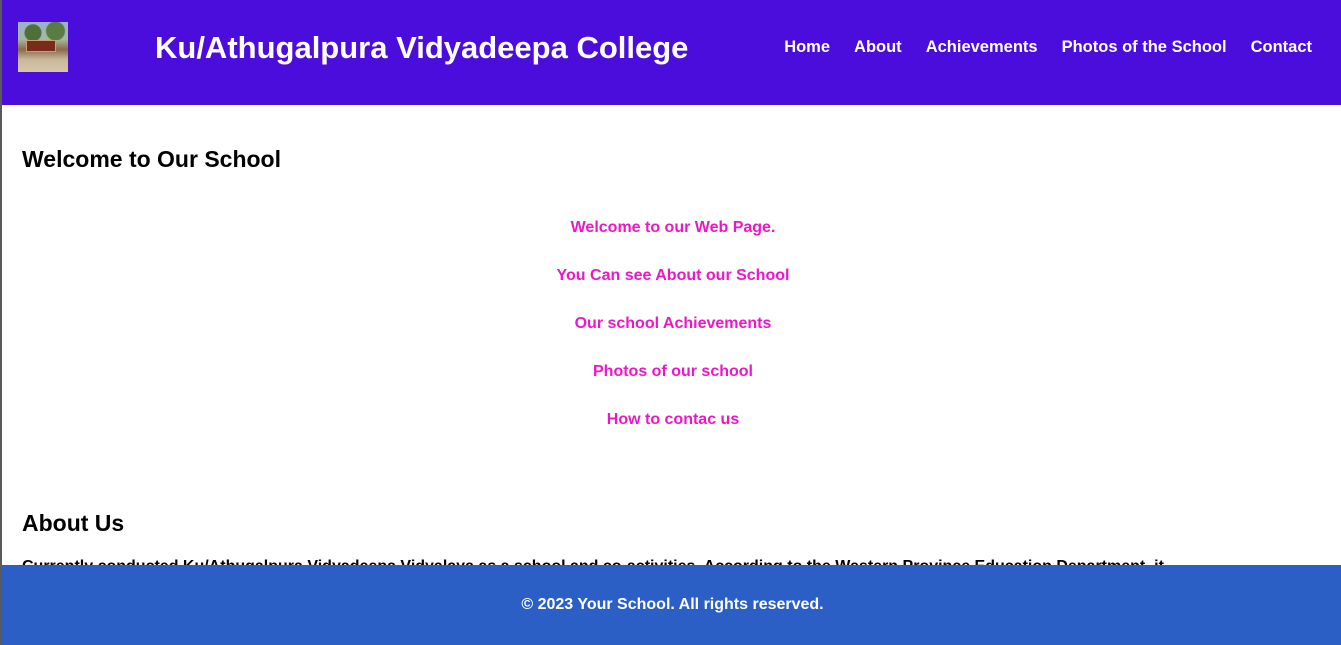 This screenshot has width=1341, height=645. Describe the element at coordinates (151, 159) in the screenshot. I see `welcome-heading: Welcome to Our School` at that location.